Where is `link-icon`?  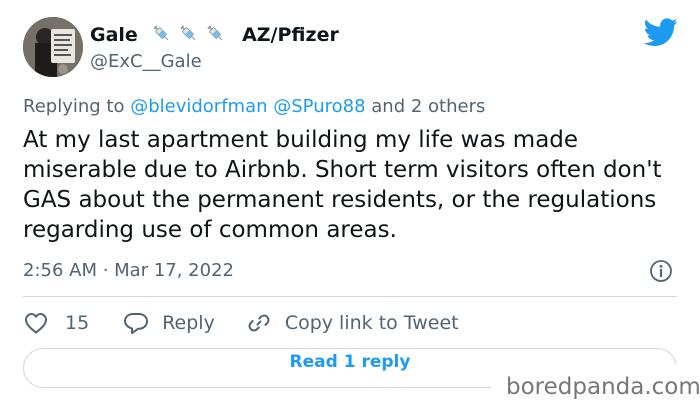 link-icon is located at coordinates (259, 323).